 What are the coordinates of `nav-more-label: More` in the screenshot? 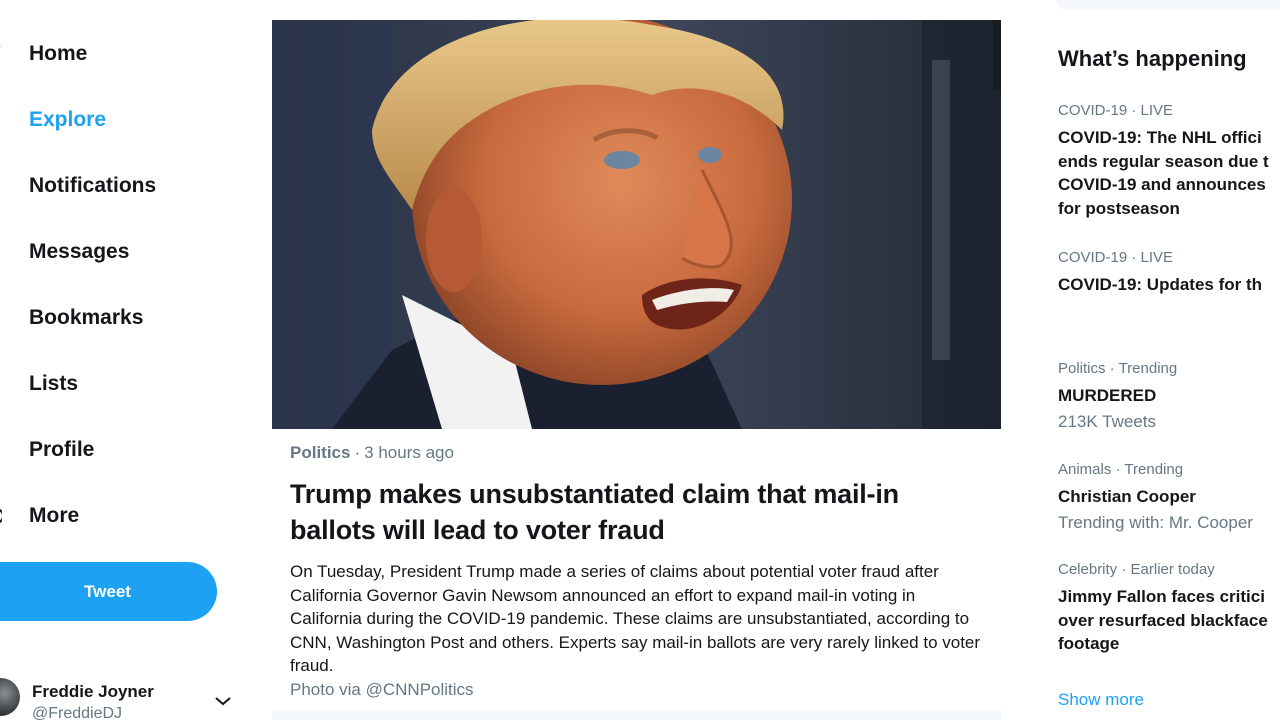 It's located at (54, 515).